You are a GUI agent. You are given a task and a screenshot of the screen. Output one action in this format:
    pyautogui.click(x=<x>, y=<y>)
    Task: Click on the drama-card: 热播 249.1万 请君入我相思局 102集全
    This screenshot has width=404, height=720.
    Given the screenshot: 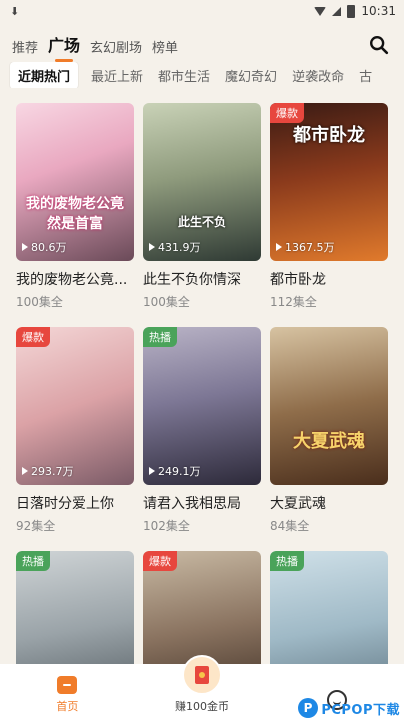 What is the action you would take?
    pyautogui.click(x=202, y=430)
    